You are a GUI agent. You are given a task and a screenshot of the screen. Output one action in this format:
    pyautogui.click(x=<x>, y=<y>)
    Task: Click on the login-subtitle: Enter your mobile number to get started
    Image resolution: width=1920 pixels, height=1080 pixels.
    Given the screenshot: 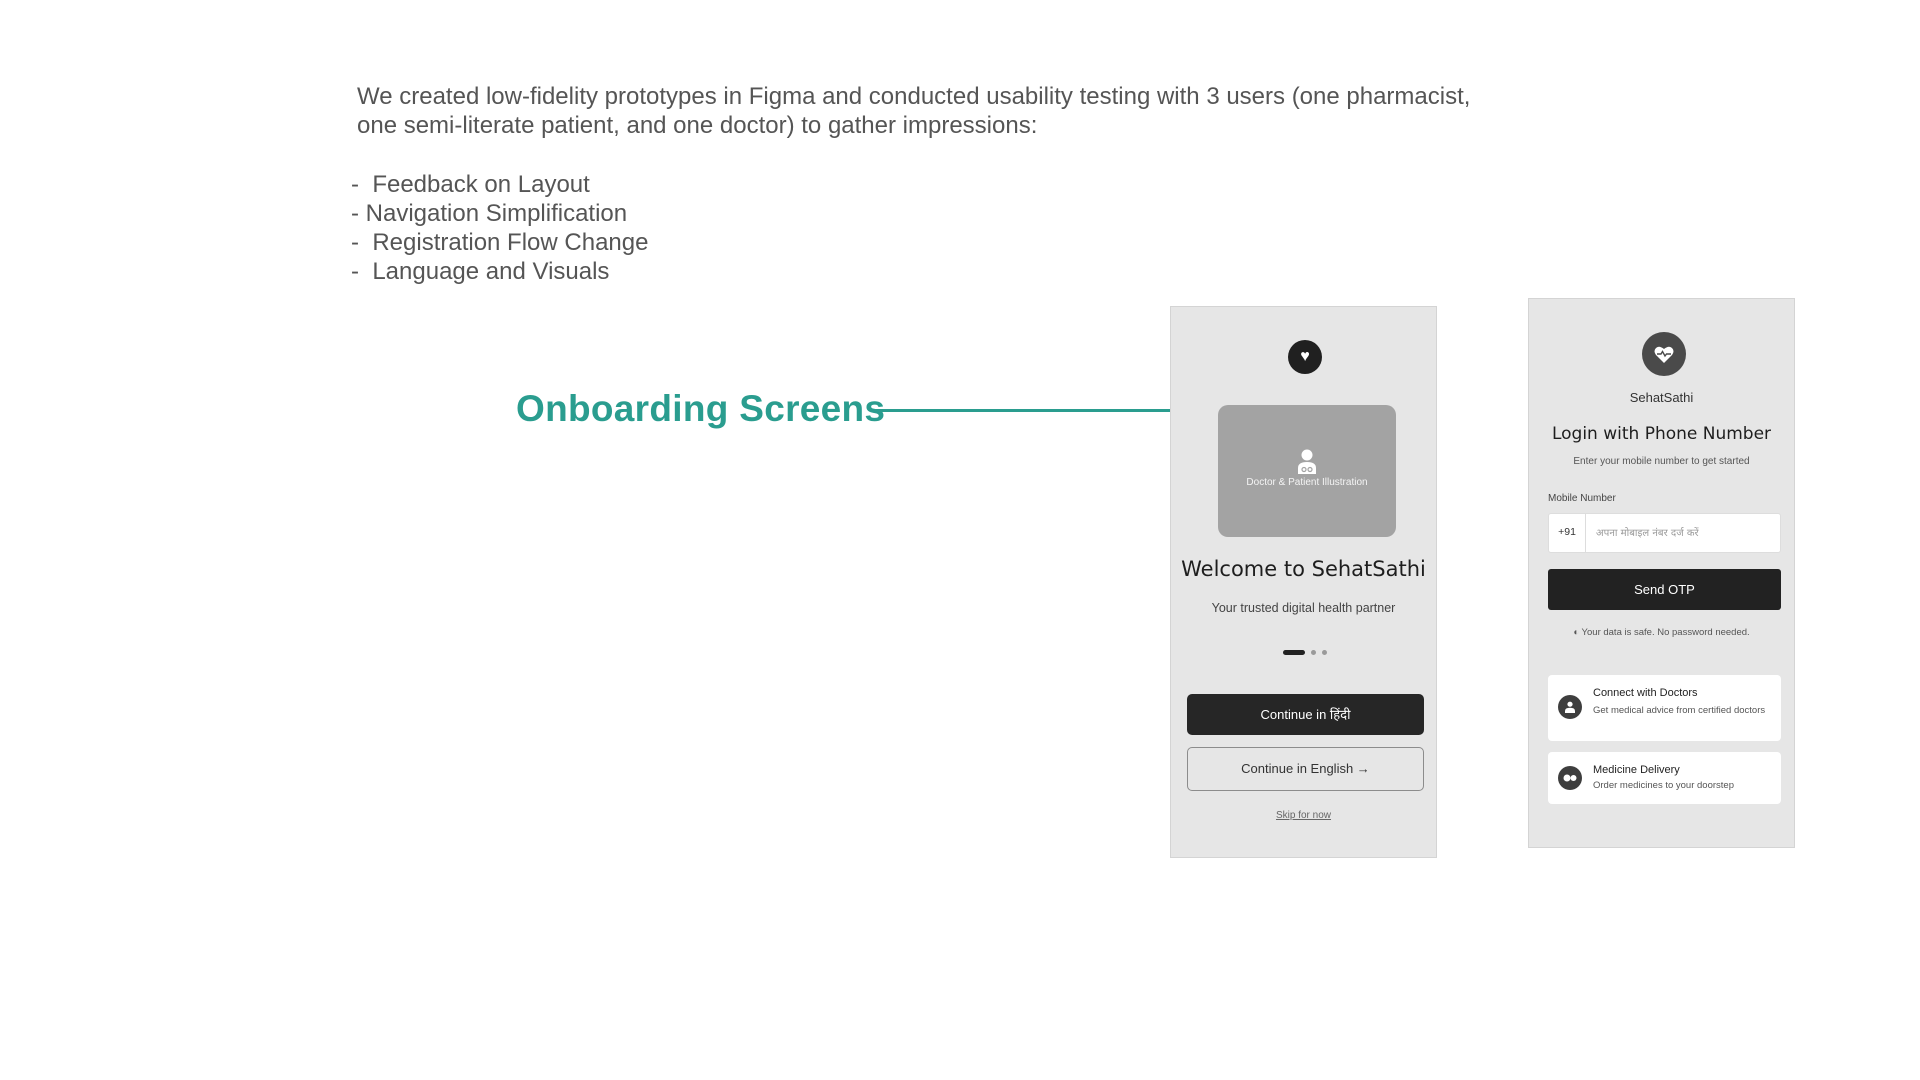 What is the action you would take?
    pyautogui.click(x=1661, y=461)
    